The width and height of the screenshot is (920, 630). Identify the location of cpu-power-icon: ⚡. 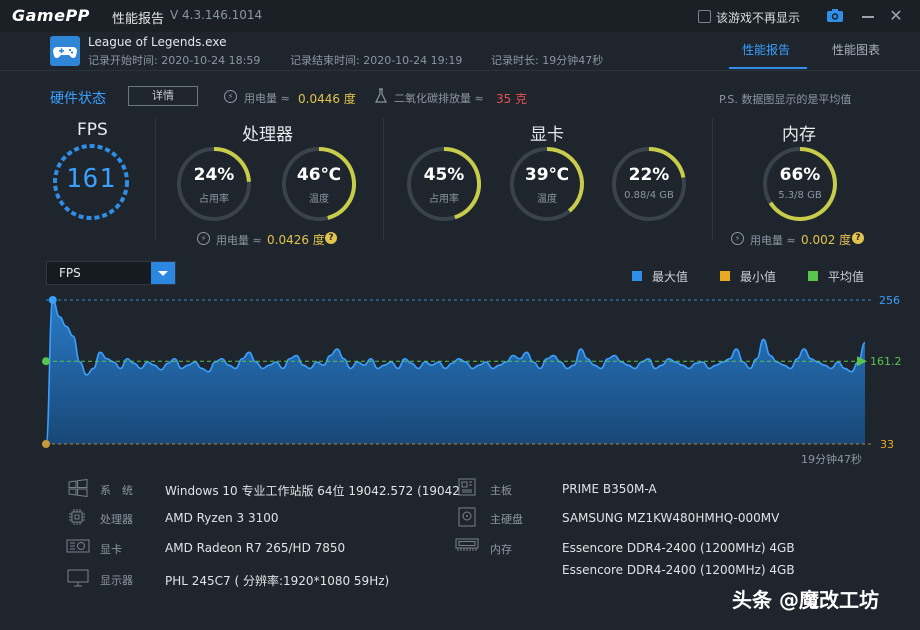
(203, 238).